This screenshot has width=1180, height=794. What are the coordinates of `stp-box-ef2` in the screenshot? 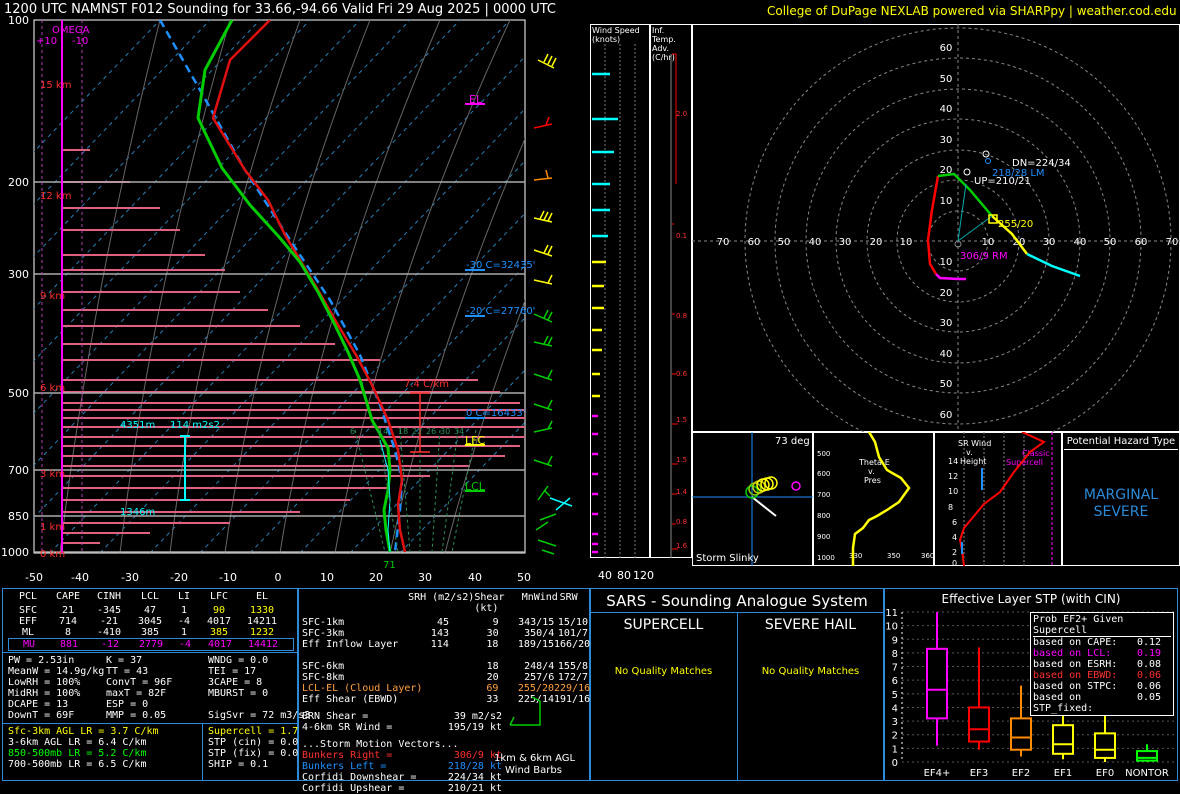 It's located at (1021, 721).